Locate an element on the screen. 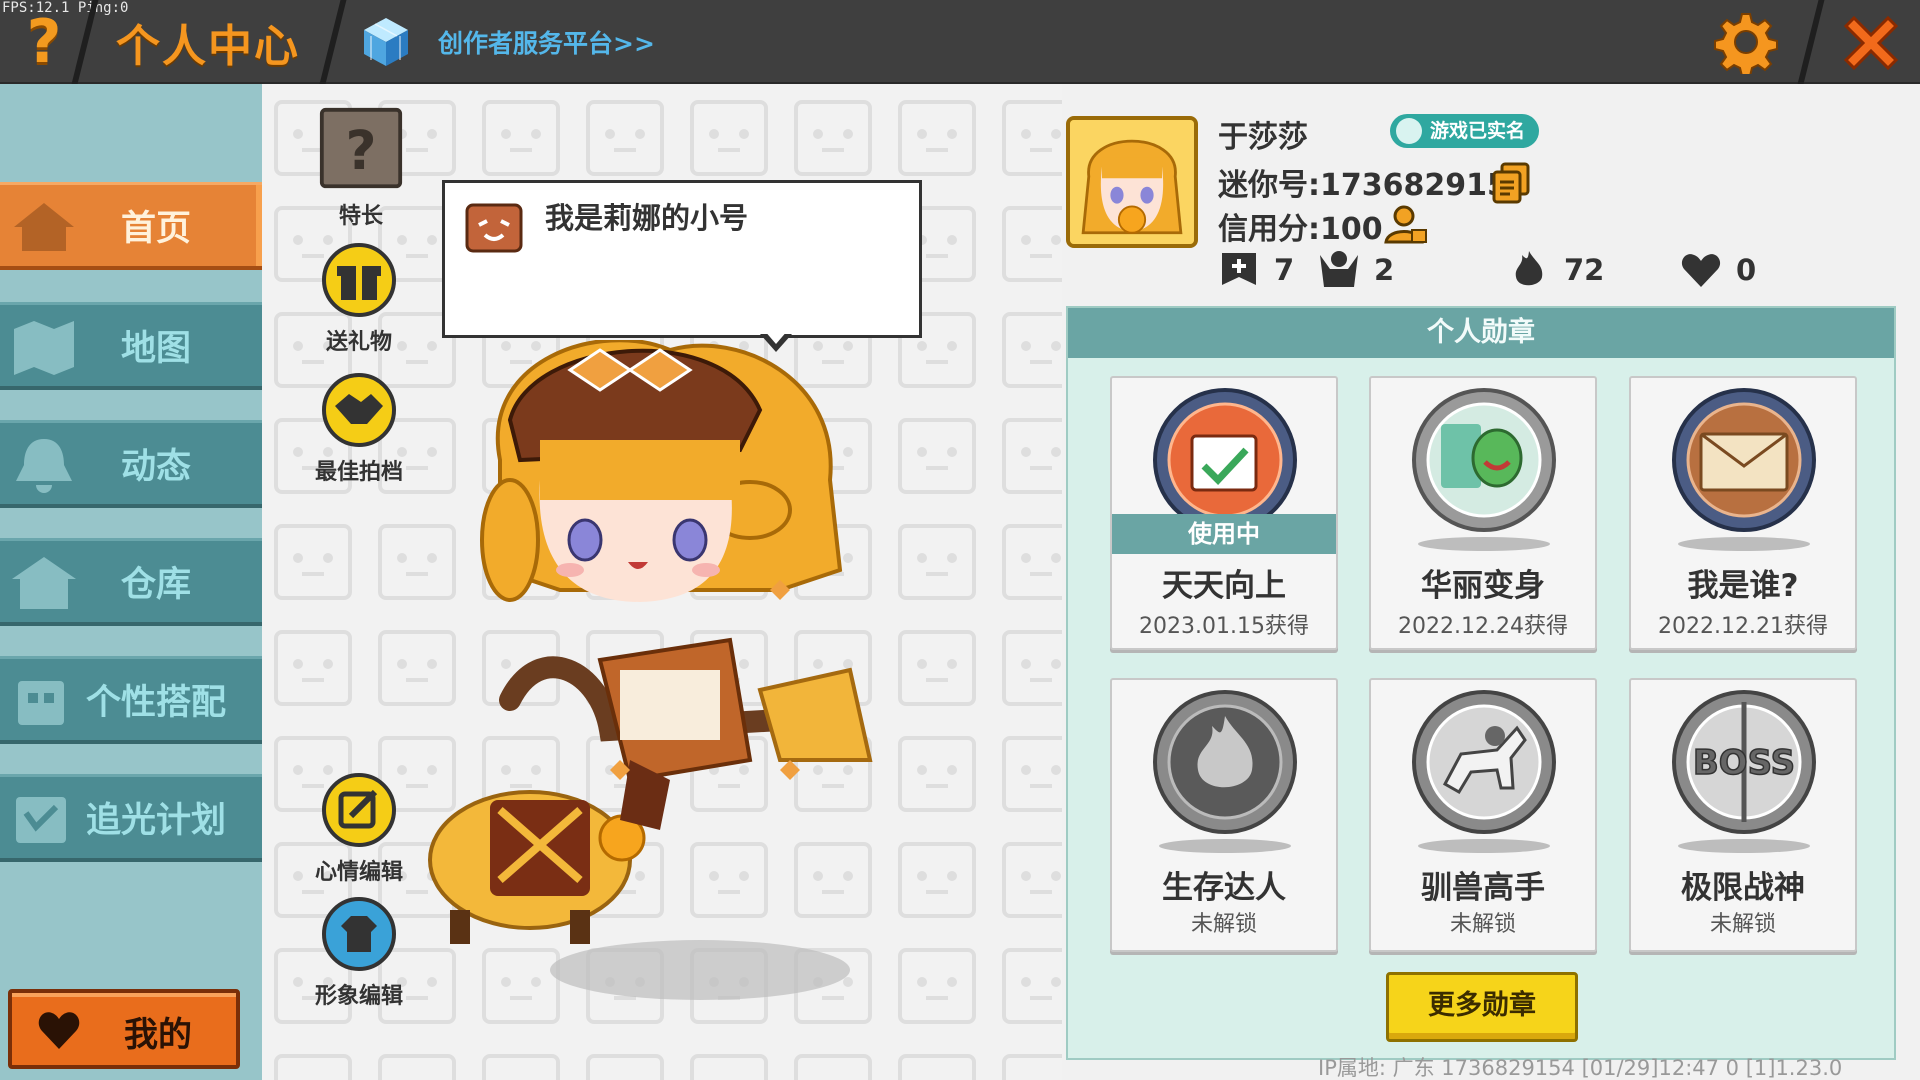  flame-icon is located at coordinates (1529, 268).